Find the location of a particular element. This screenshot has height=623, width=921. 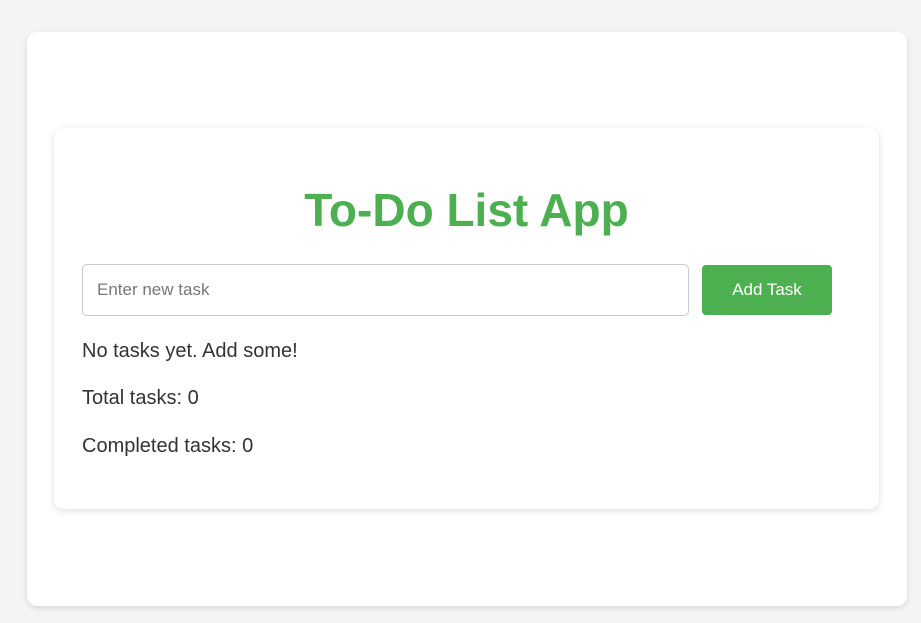

empty-tasks-message: No tasks yet. Add some! is located at coordinates (190, 351).